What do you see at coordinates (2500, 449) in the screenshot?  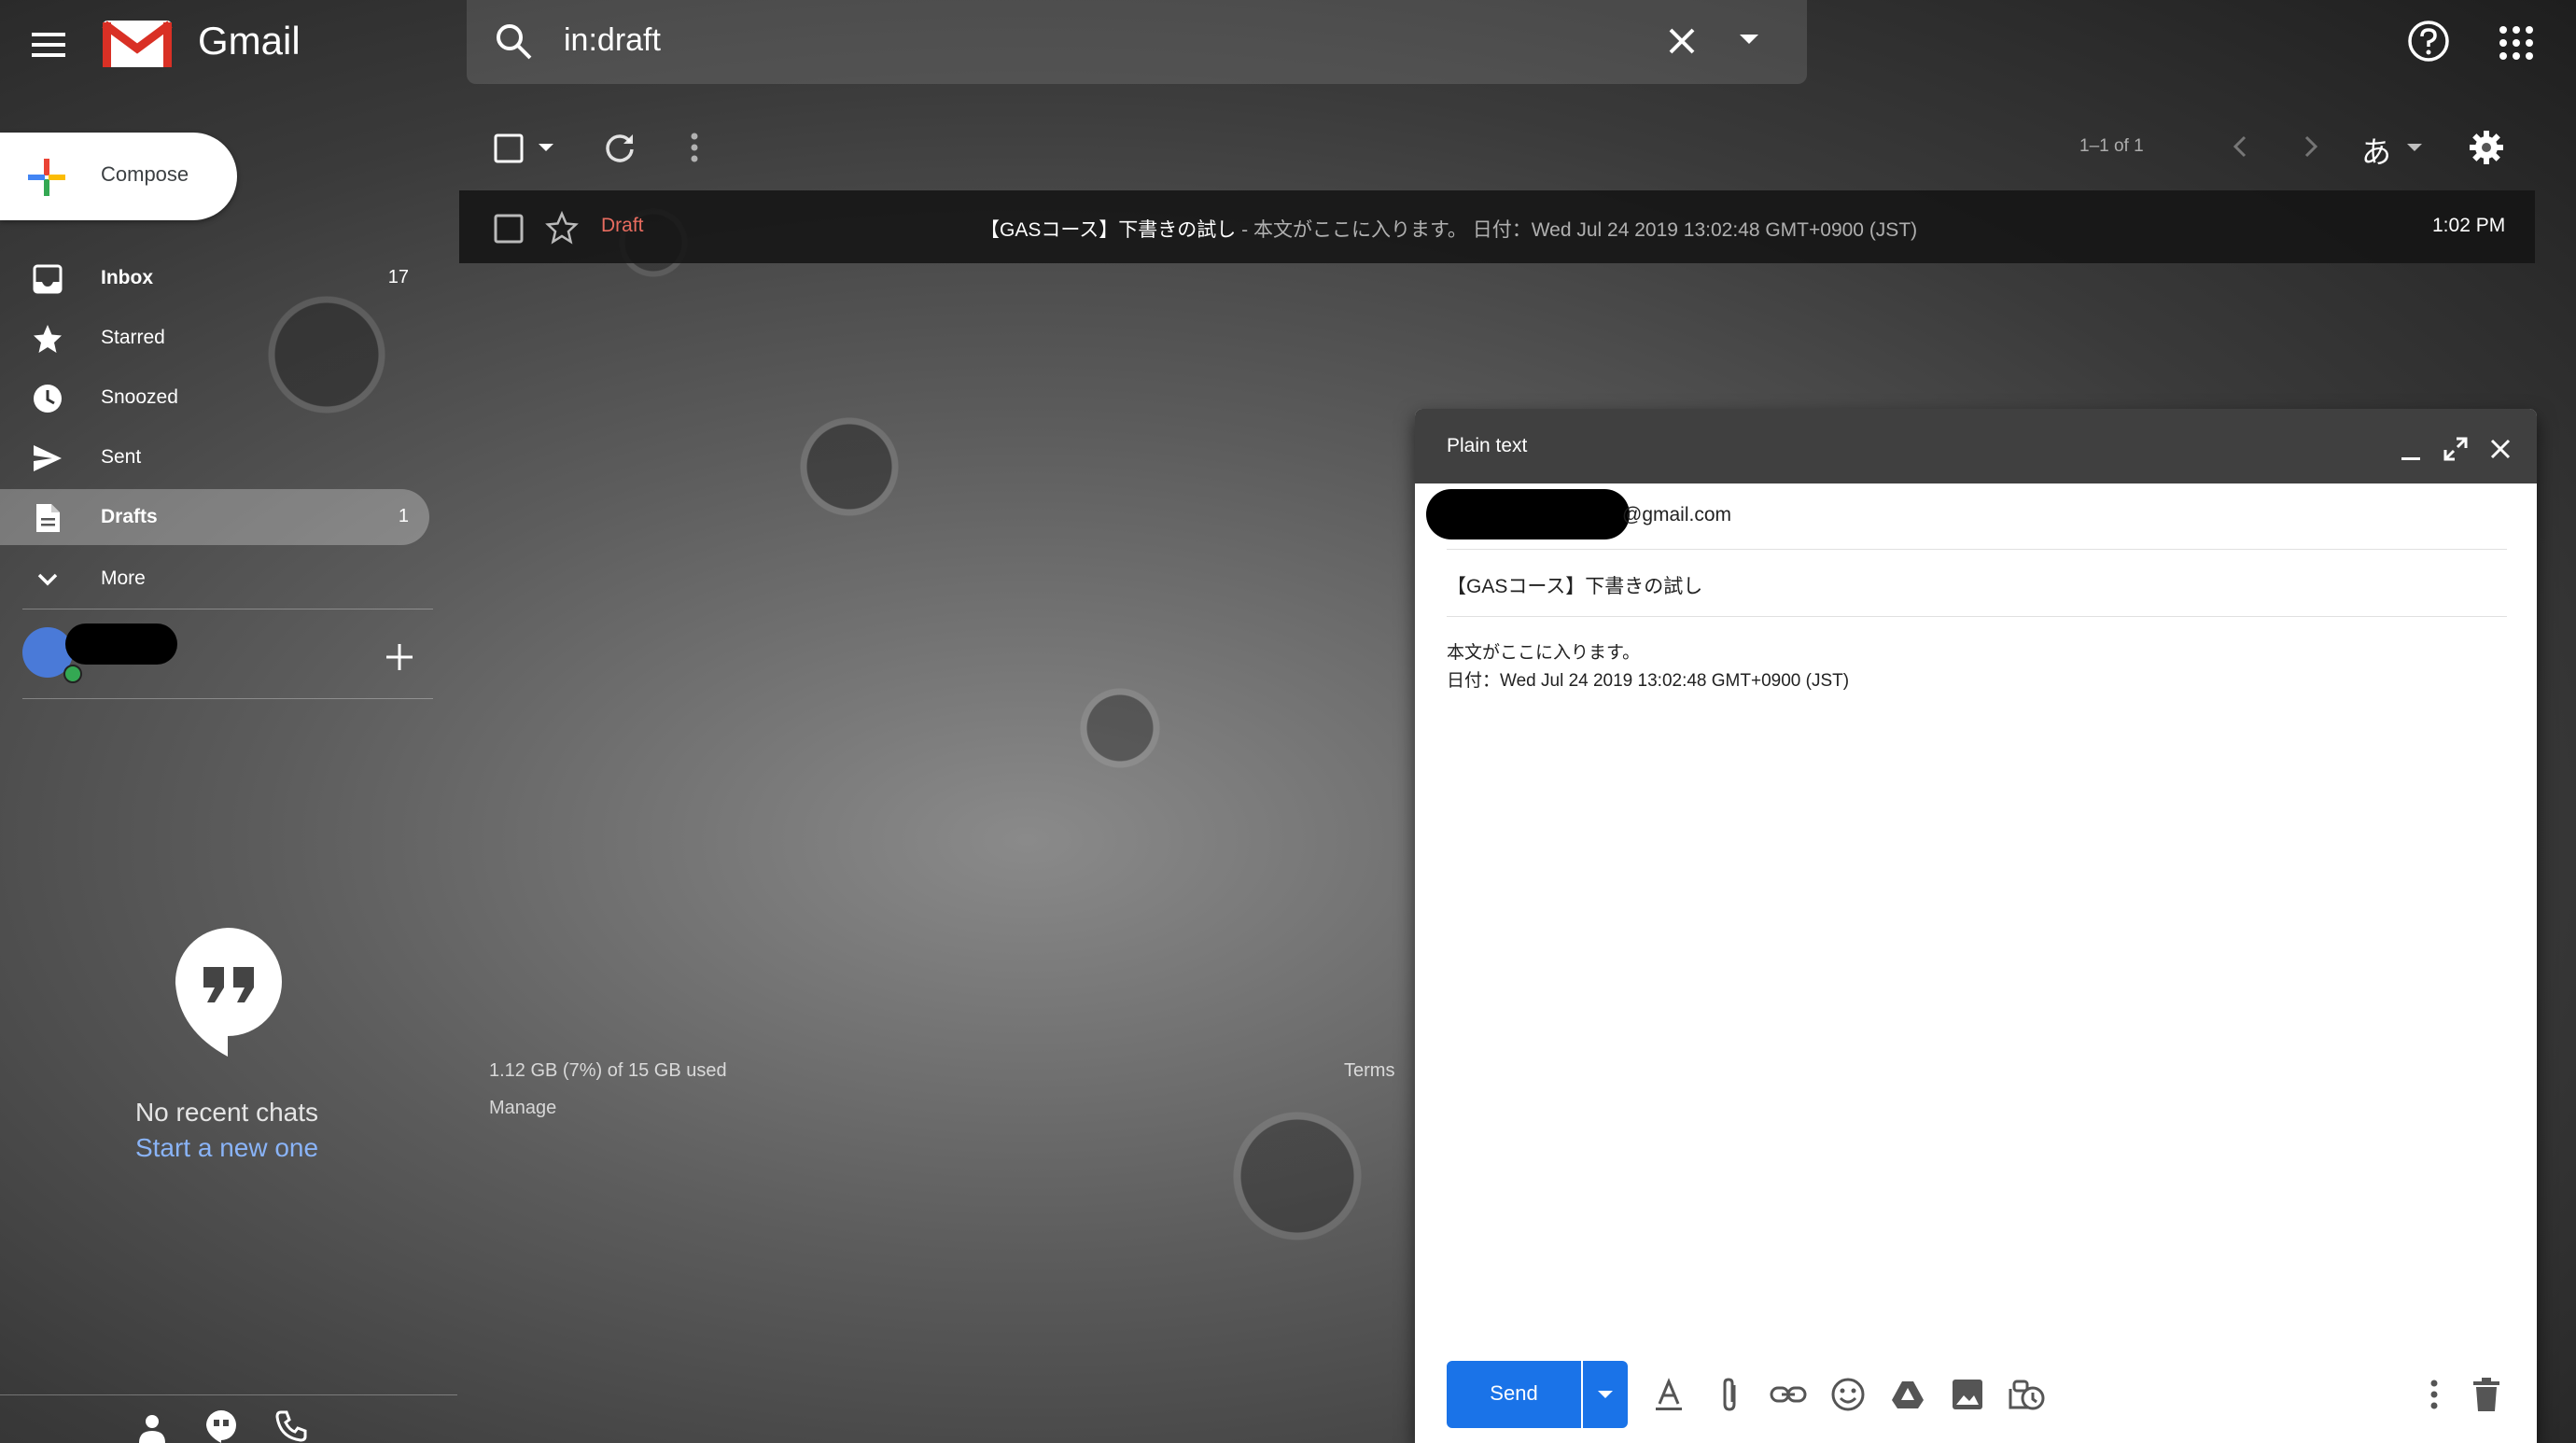 I see `close-icon` at bounding box center [2500, 449].